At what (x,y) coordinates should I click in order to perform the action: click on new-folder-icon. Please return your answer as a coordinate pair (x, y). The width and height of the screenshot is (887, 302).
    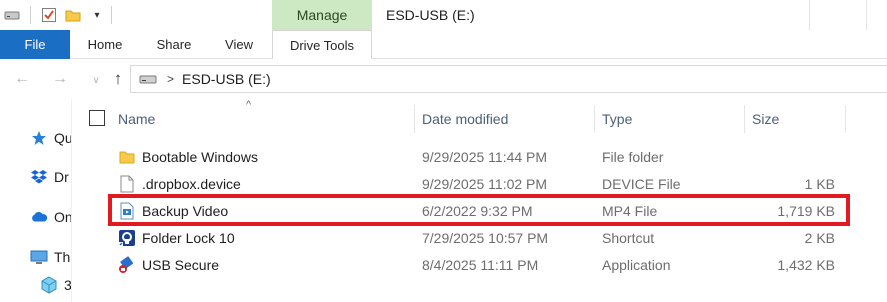
    Looking at the image, I should click on (73, 15).